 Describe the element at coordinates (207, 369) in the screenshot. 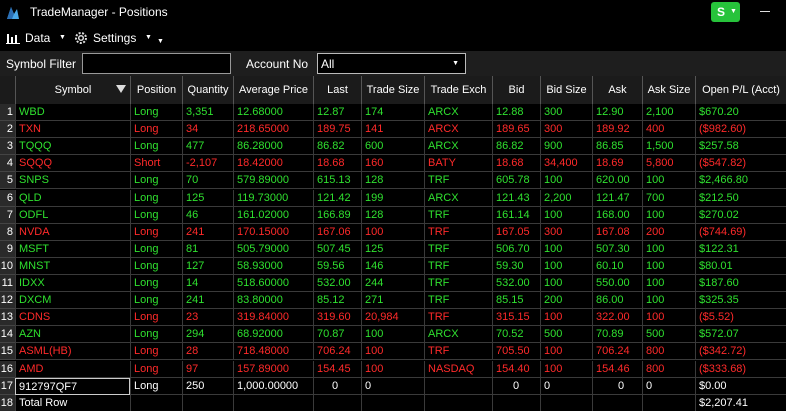

I see `cell-quantity: 97` at that location.